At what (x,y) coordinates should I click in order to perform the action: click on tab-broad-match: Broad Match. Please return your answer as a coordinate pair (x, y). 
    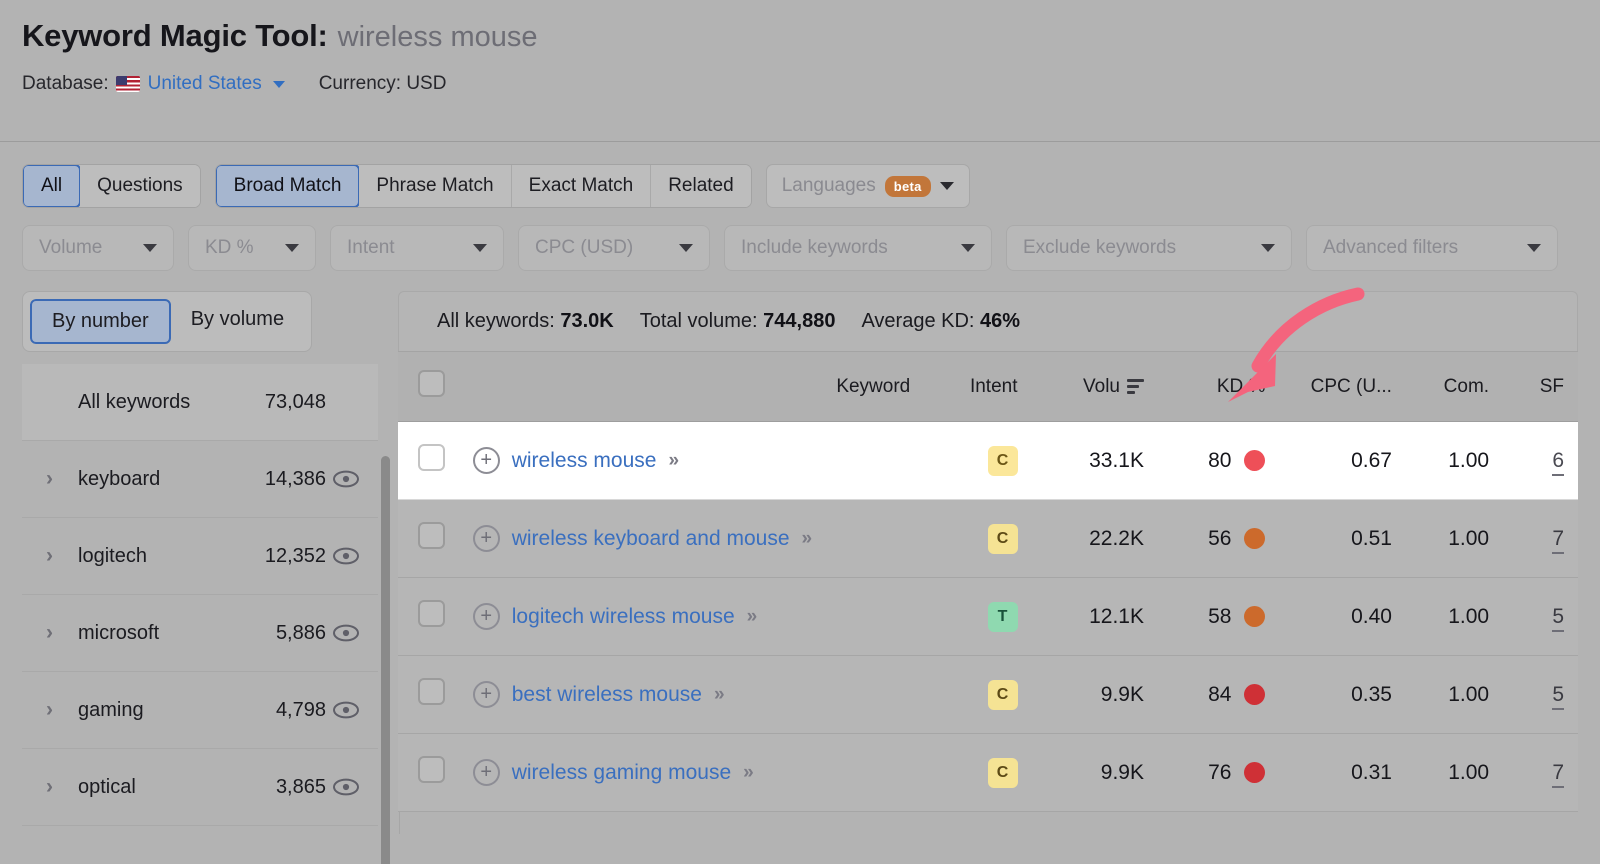
    Looking at the image, I should click on (288, 186).